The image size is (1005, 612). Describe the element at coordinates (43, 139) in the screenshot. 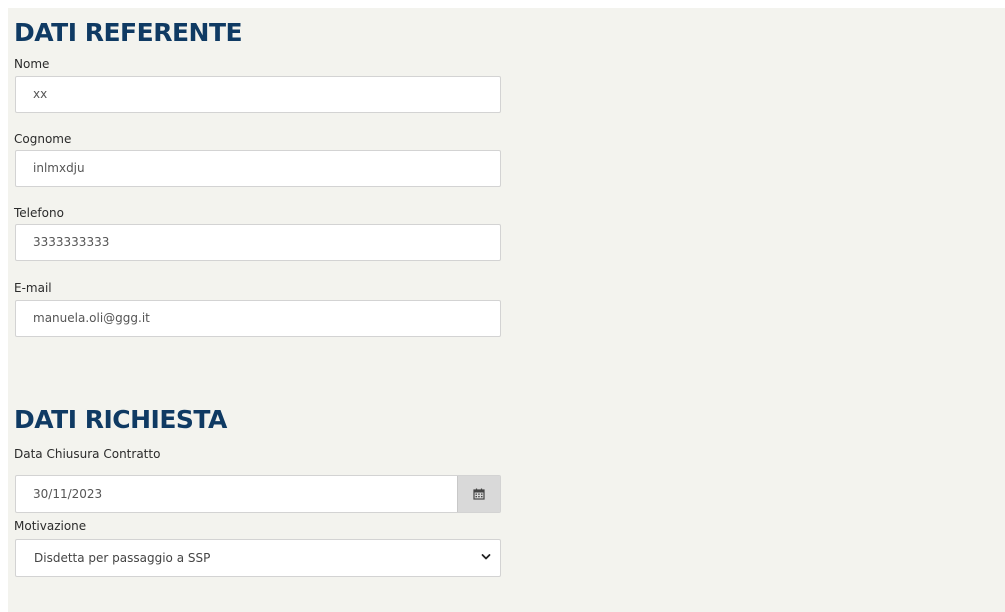

I see `cognome-label: Cognome` at that location.